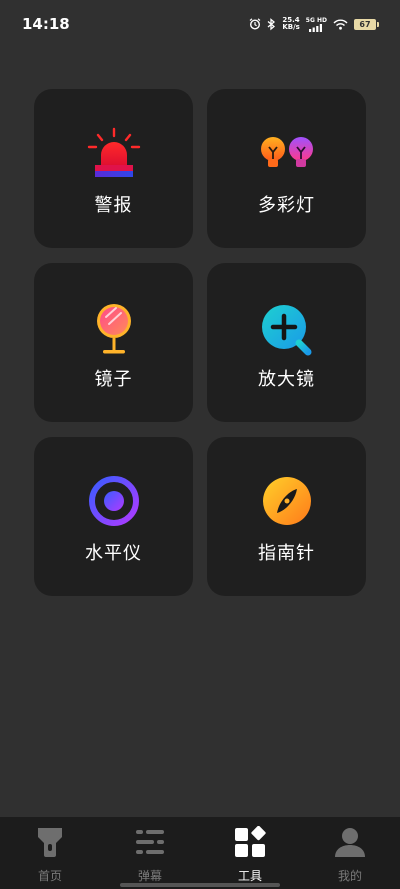 This screenshot has width=400, height=889. I want to click on tab-label: 工具, so click(249, 876).